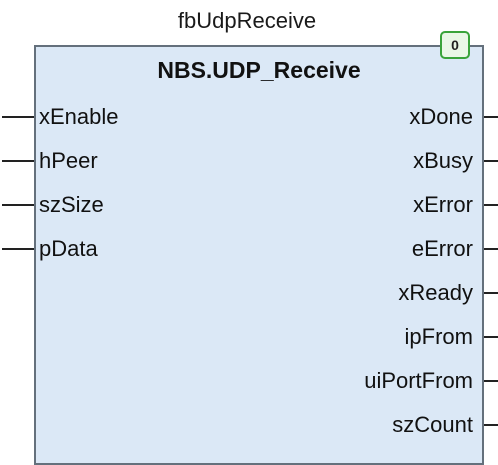 The width and height of the screenshot is (498, 465). I want to click on instance-name: fbUdpReceive, so click(247, 21).